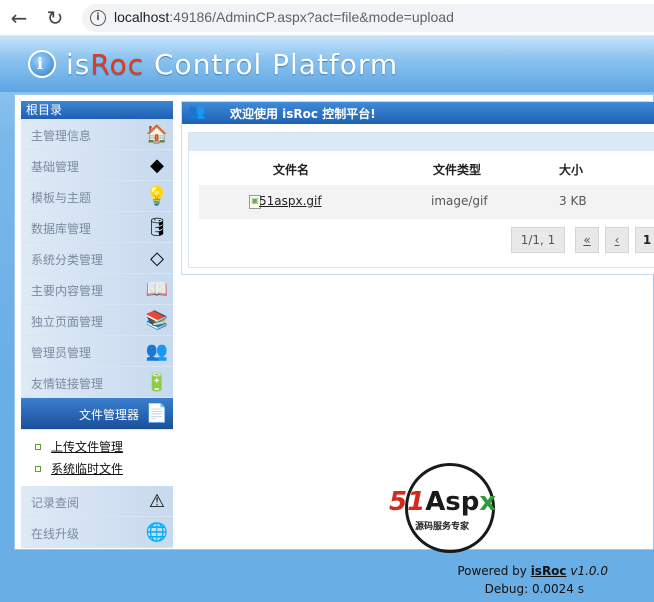  What do you see at coordinates (232, 64) in the screenshot?
I see `brand-title: isRoc Control Platform` at bounding box center [232, 64].